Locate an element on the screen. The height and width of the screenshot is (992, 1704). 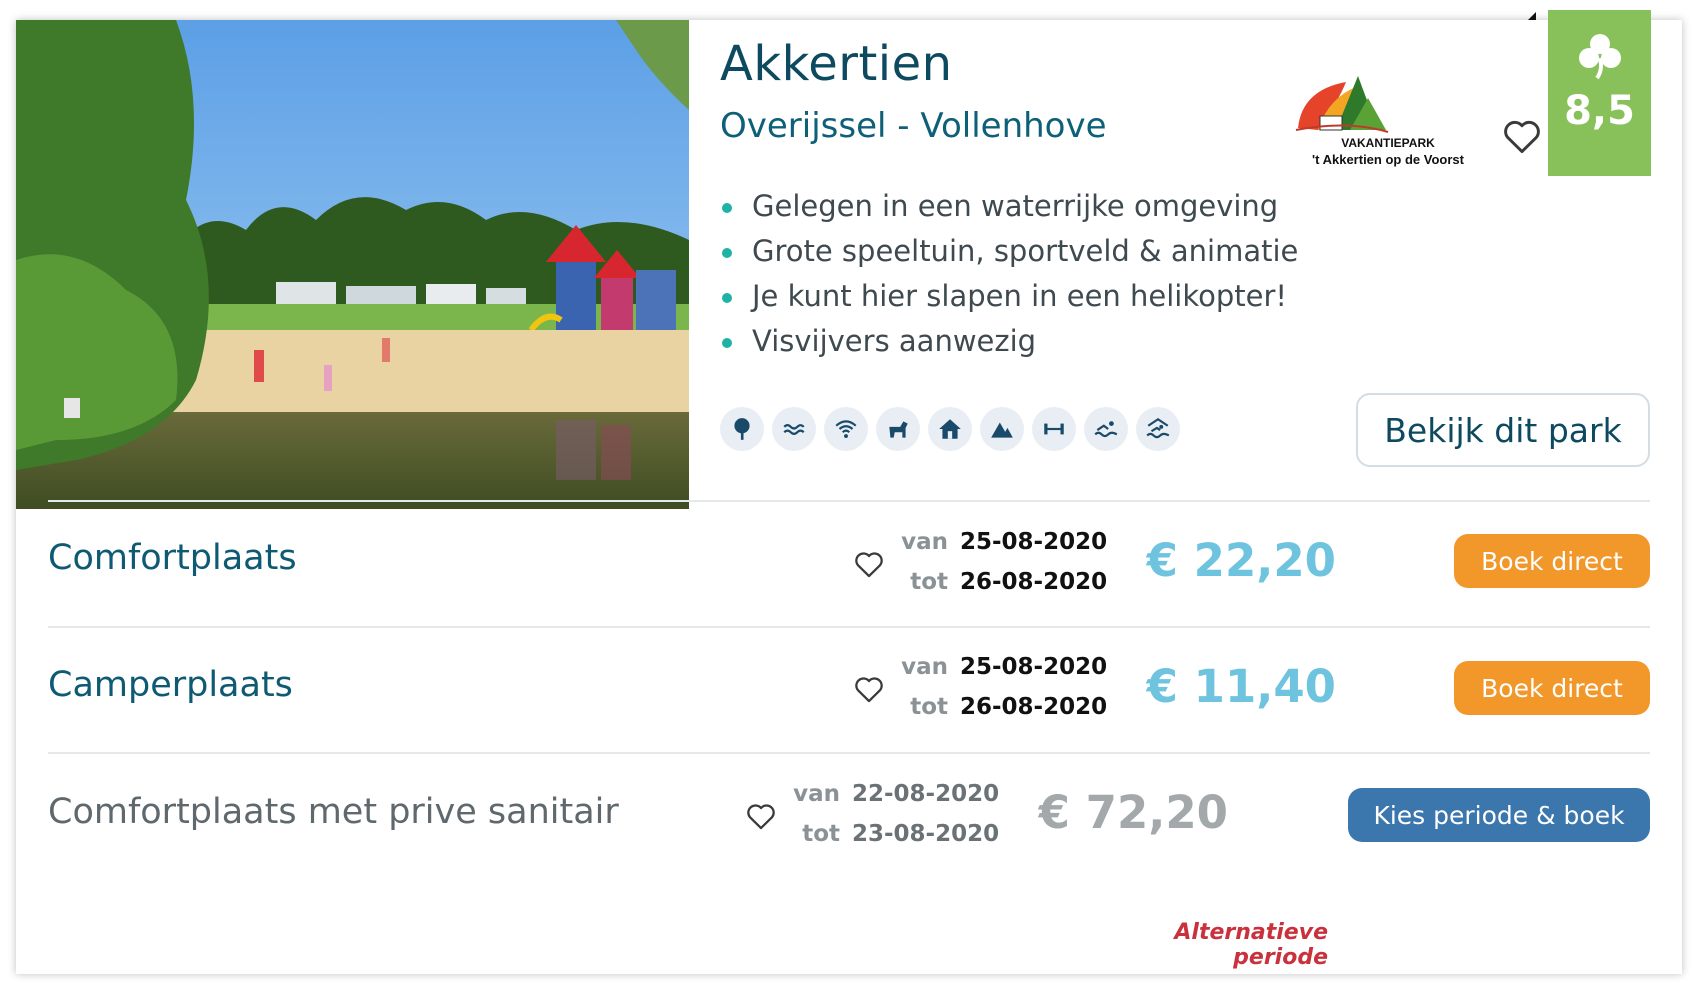
offer-name: Camperplaats is located at coordinates (170, 685).